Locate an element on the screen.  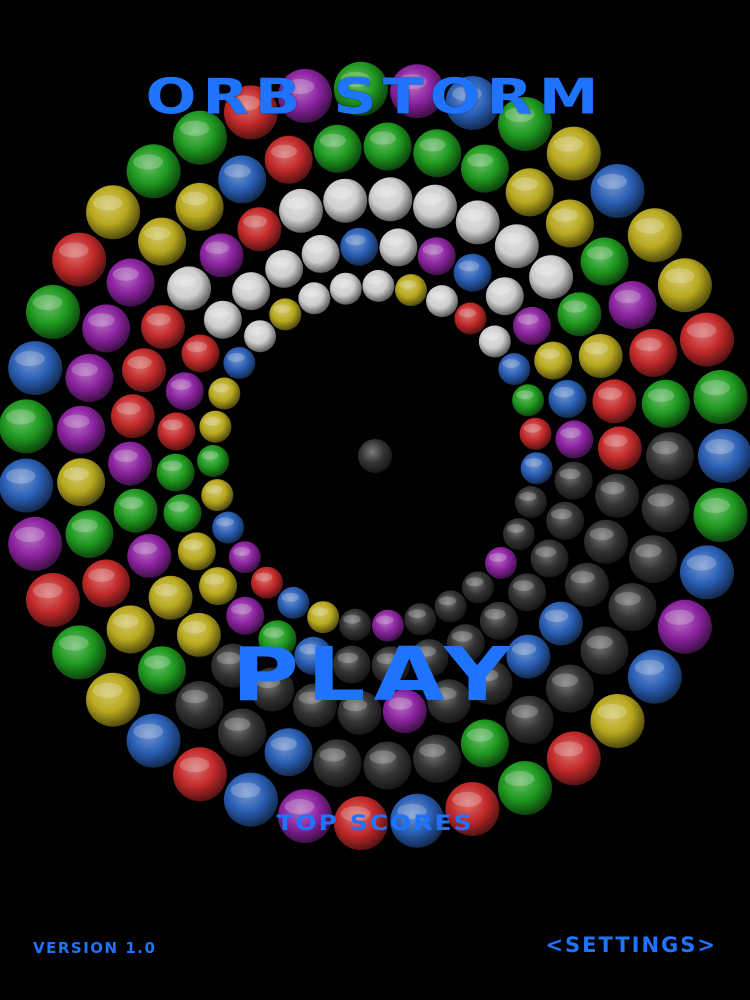
play-button: PLAY is located at coordinates (375, 675).